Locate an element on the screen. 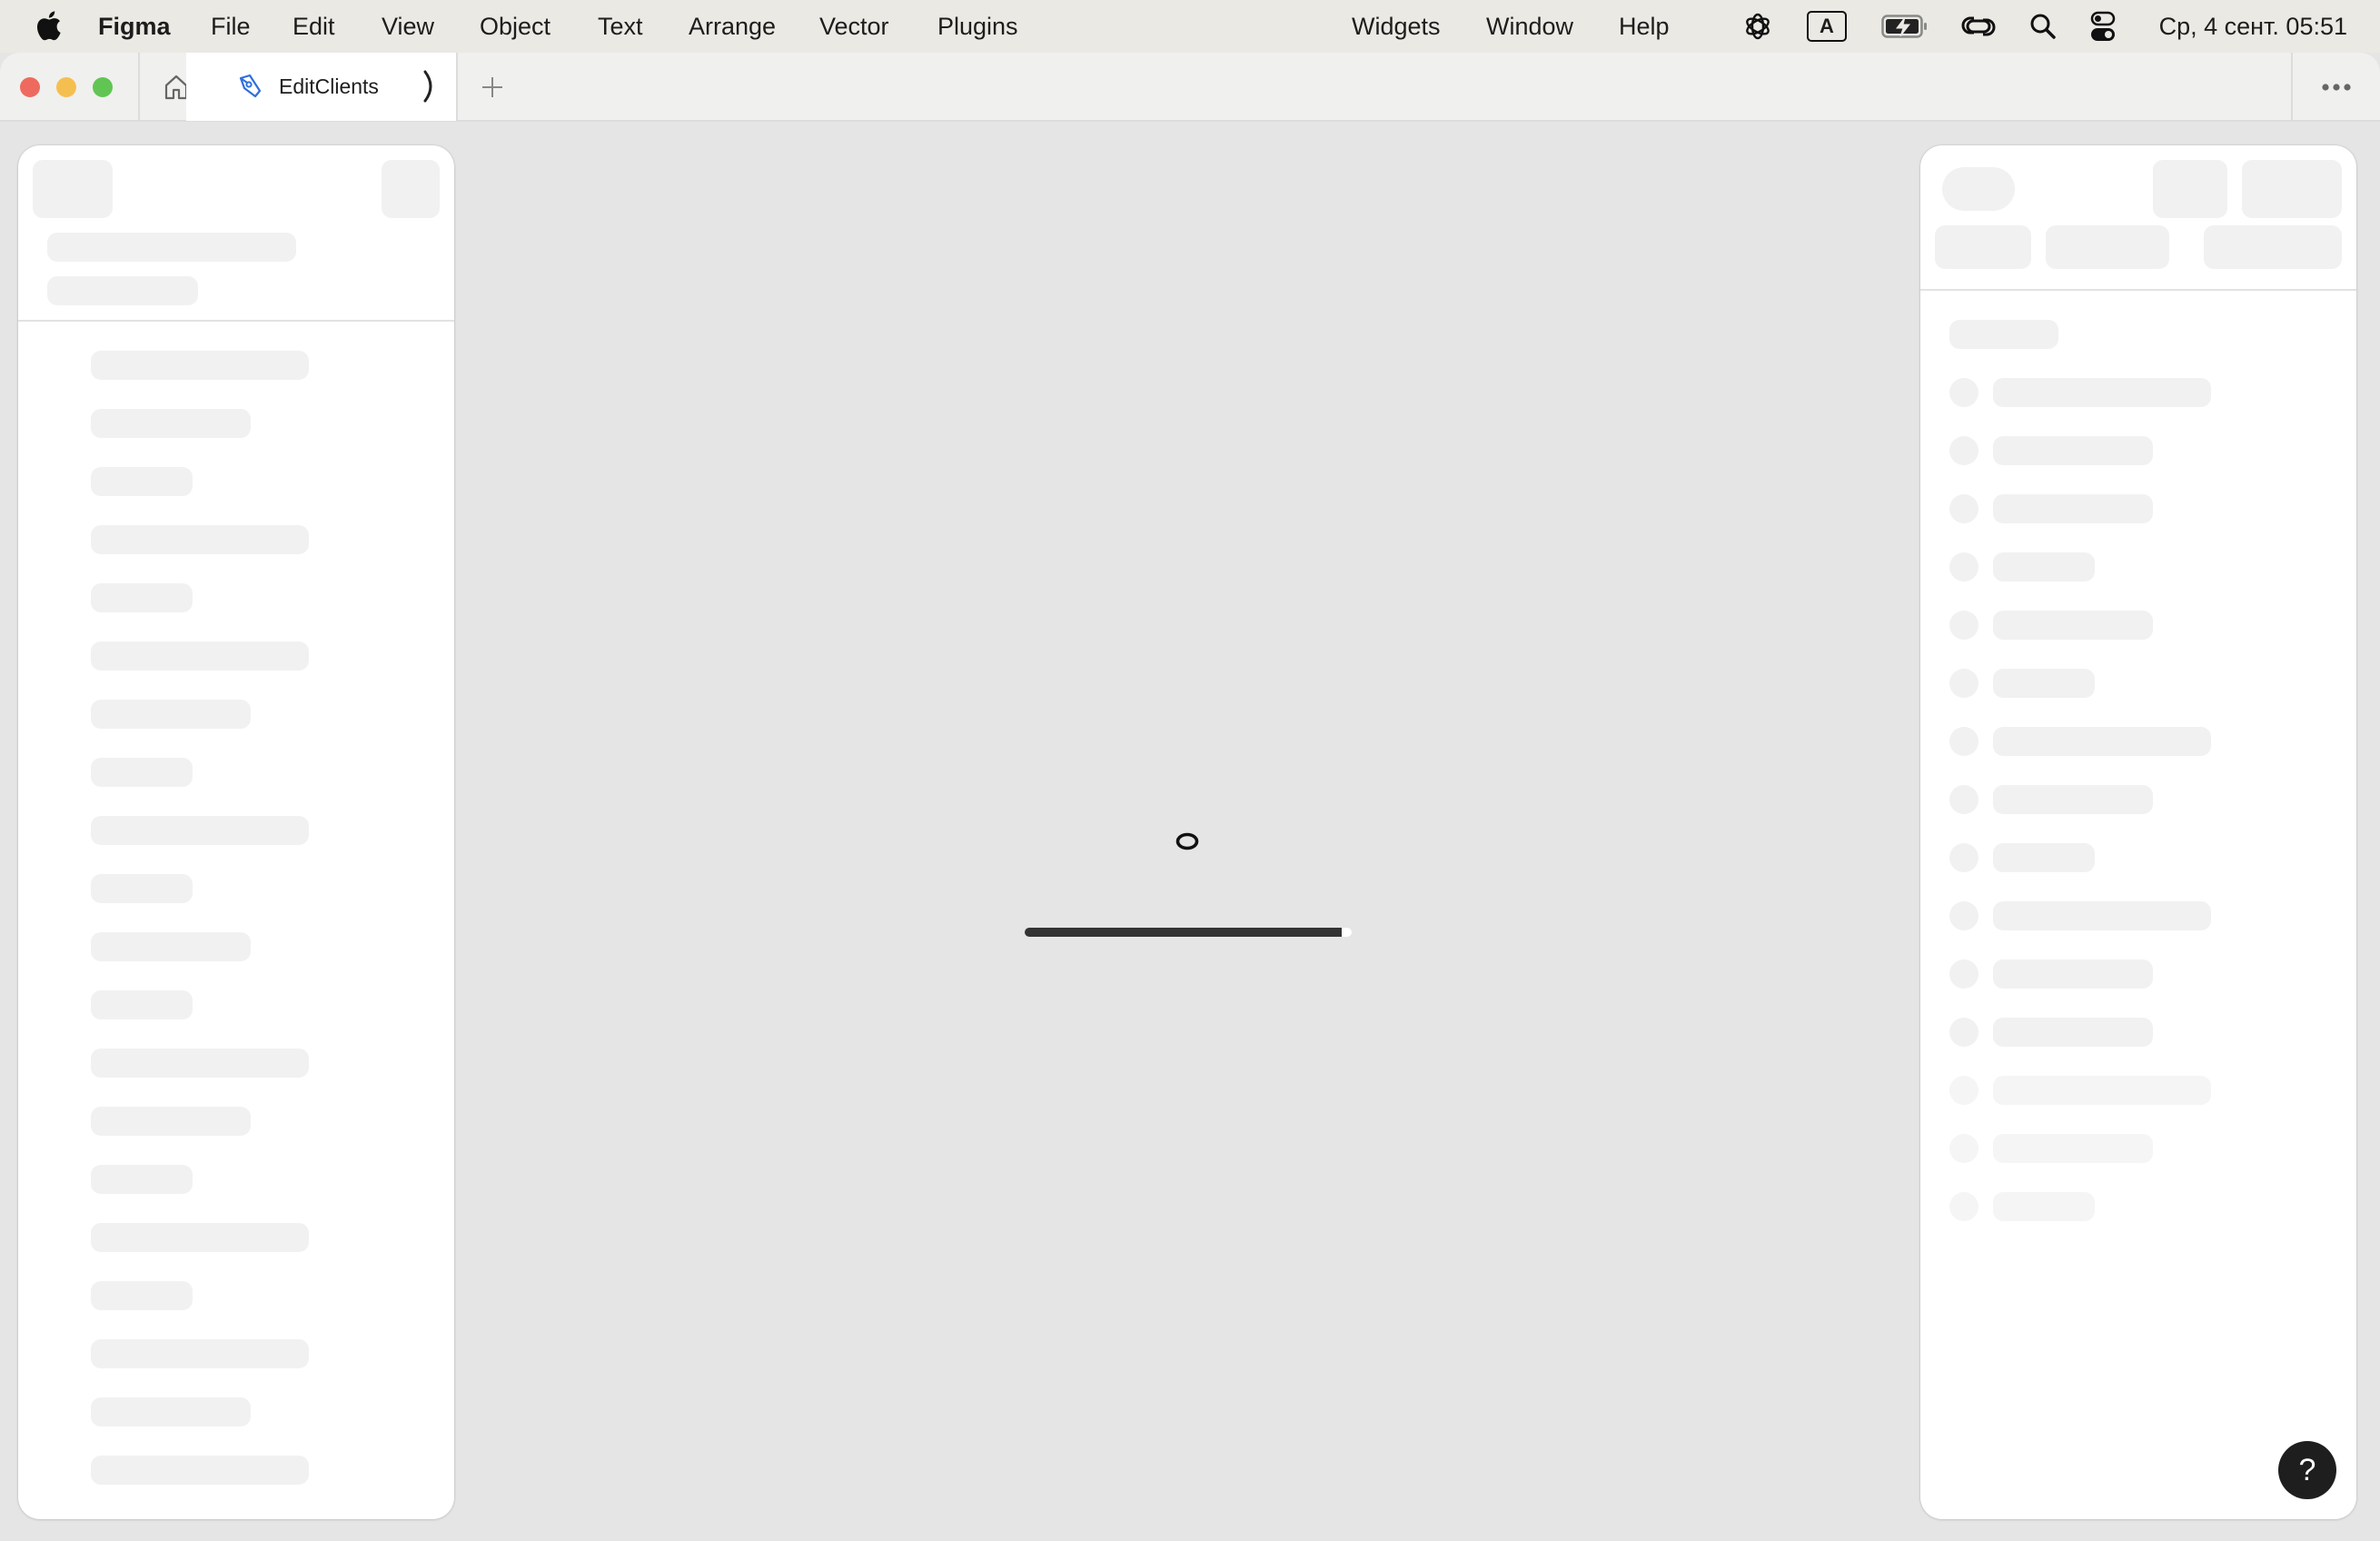 This screenshot has height=1541, width=2380. battery-charging-icon is located at coordinates (1904, 27).